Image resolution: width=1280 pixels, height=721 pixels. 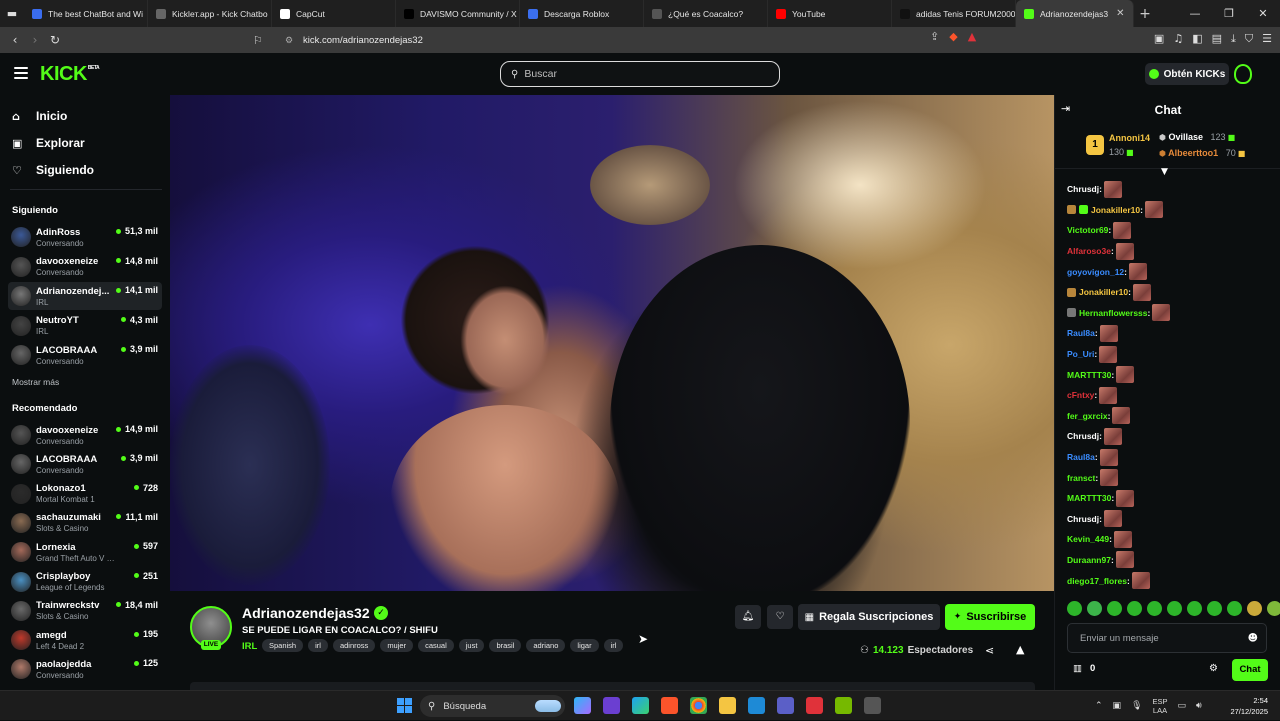 I want to click on tray-chevron-icon: ⌃, so click(x=1099, y=706).